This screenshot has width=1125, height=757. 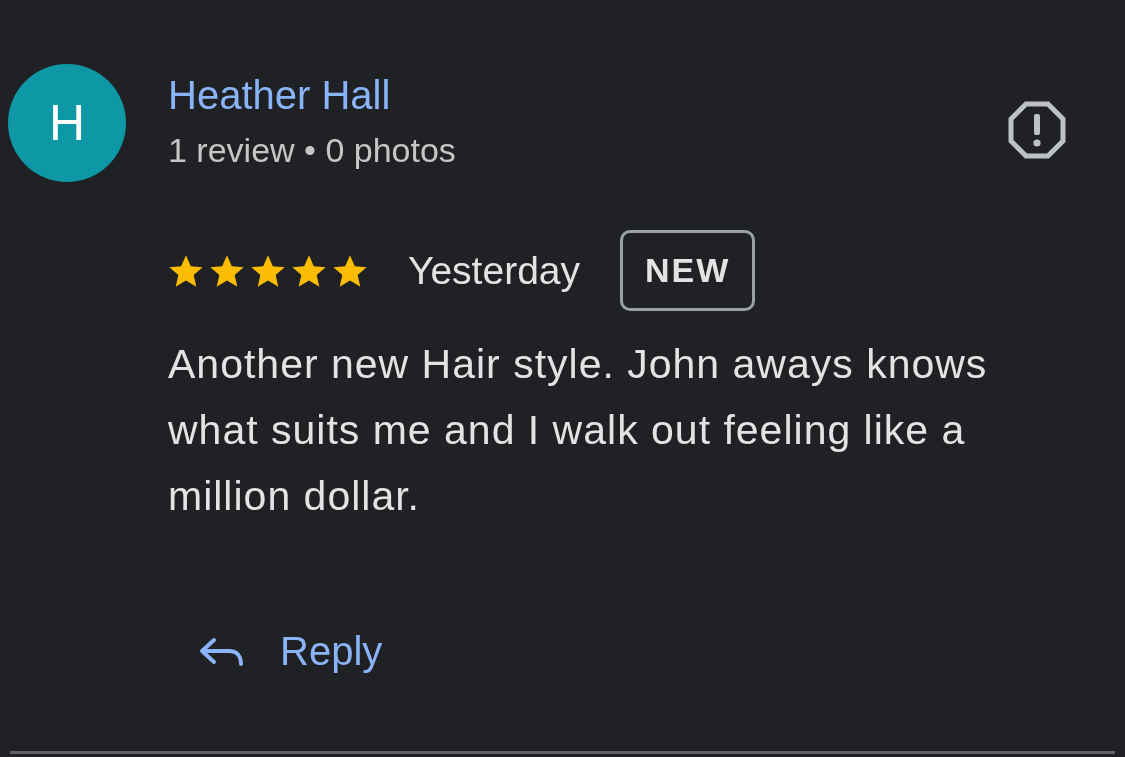 I want to click on avatar: H, so click(x=67, y=123).